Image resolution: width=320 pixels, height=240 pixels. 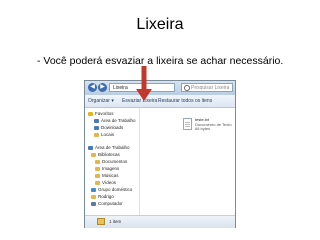 What do you see at coordinates (97, 182) in the screenshot?
I see `videos-icon` at bounding box center [97, 182].